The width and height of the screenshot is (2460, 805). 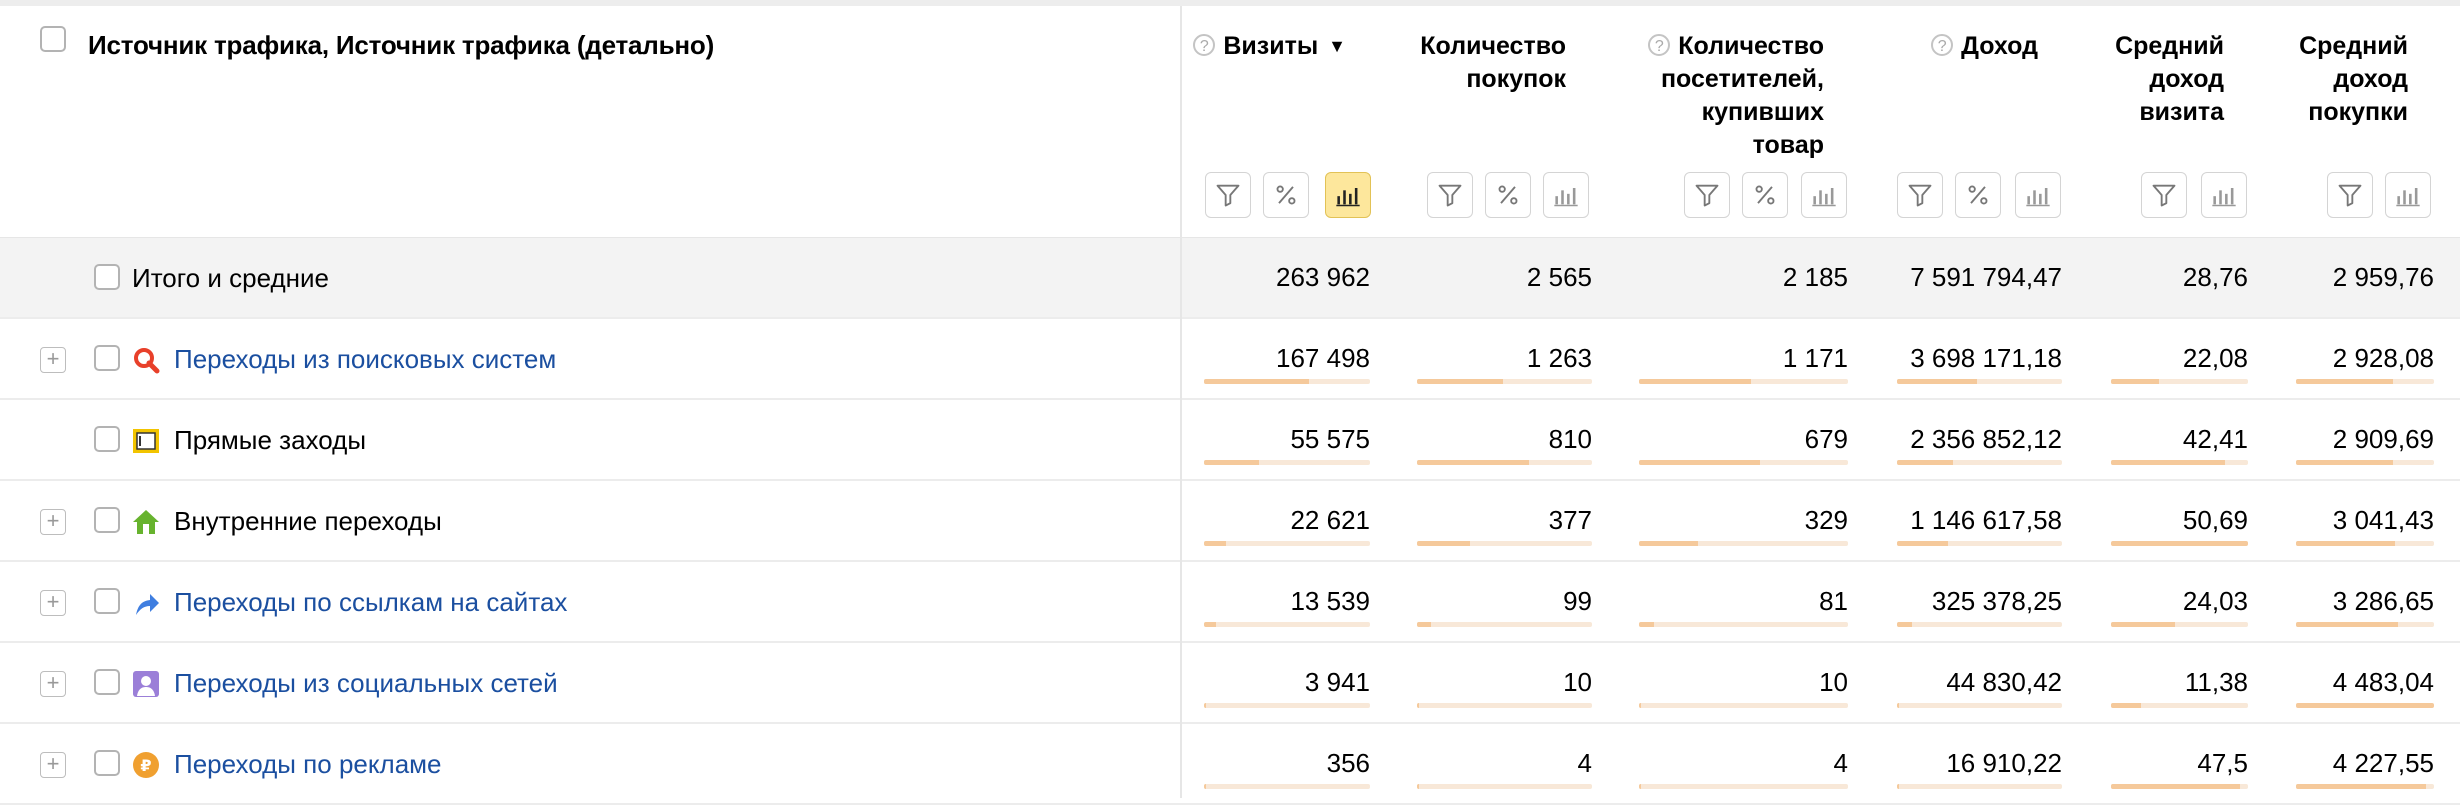 What do you see at coordinates (2215, 601) in the screenshot?
I see `cell-value-avg_visit: 24,03` at bounding box center [2215, 601].